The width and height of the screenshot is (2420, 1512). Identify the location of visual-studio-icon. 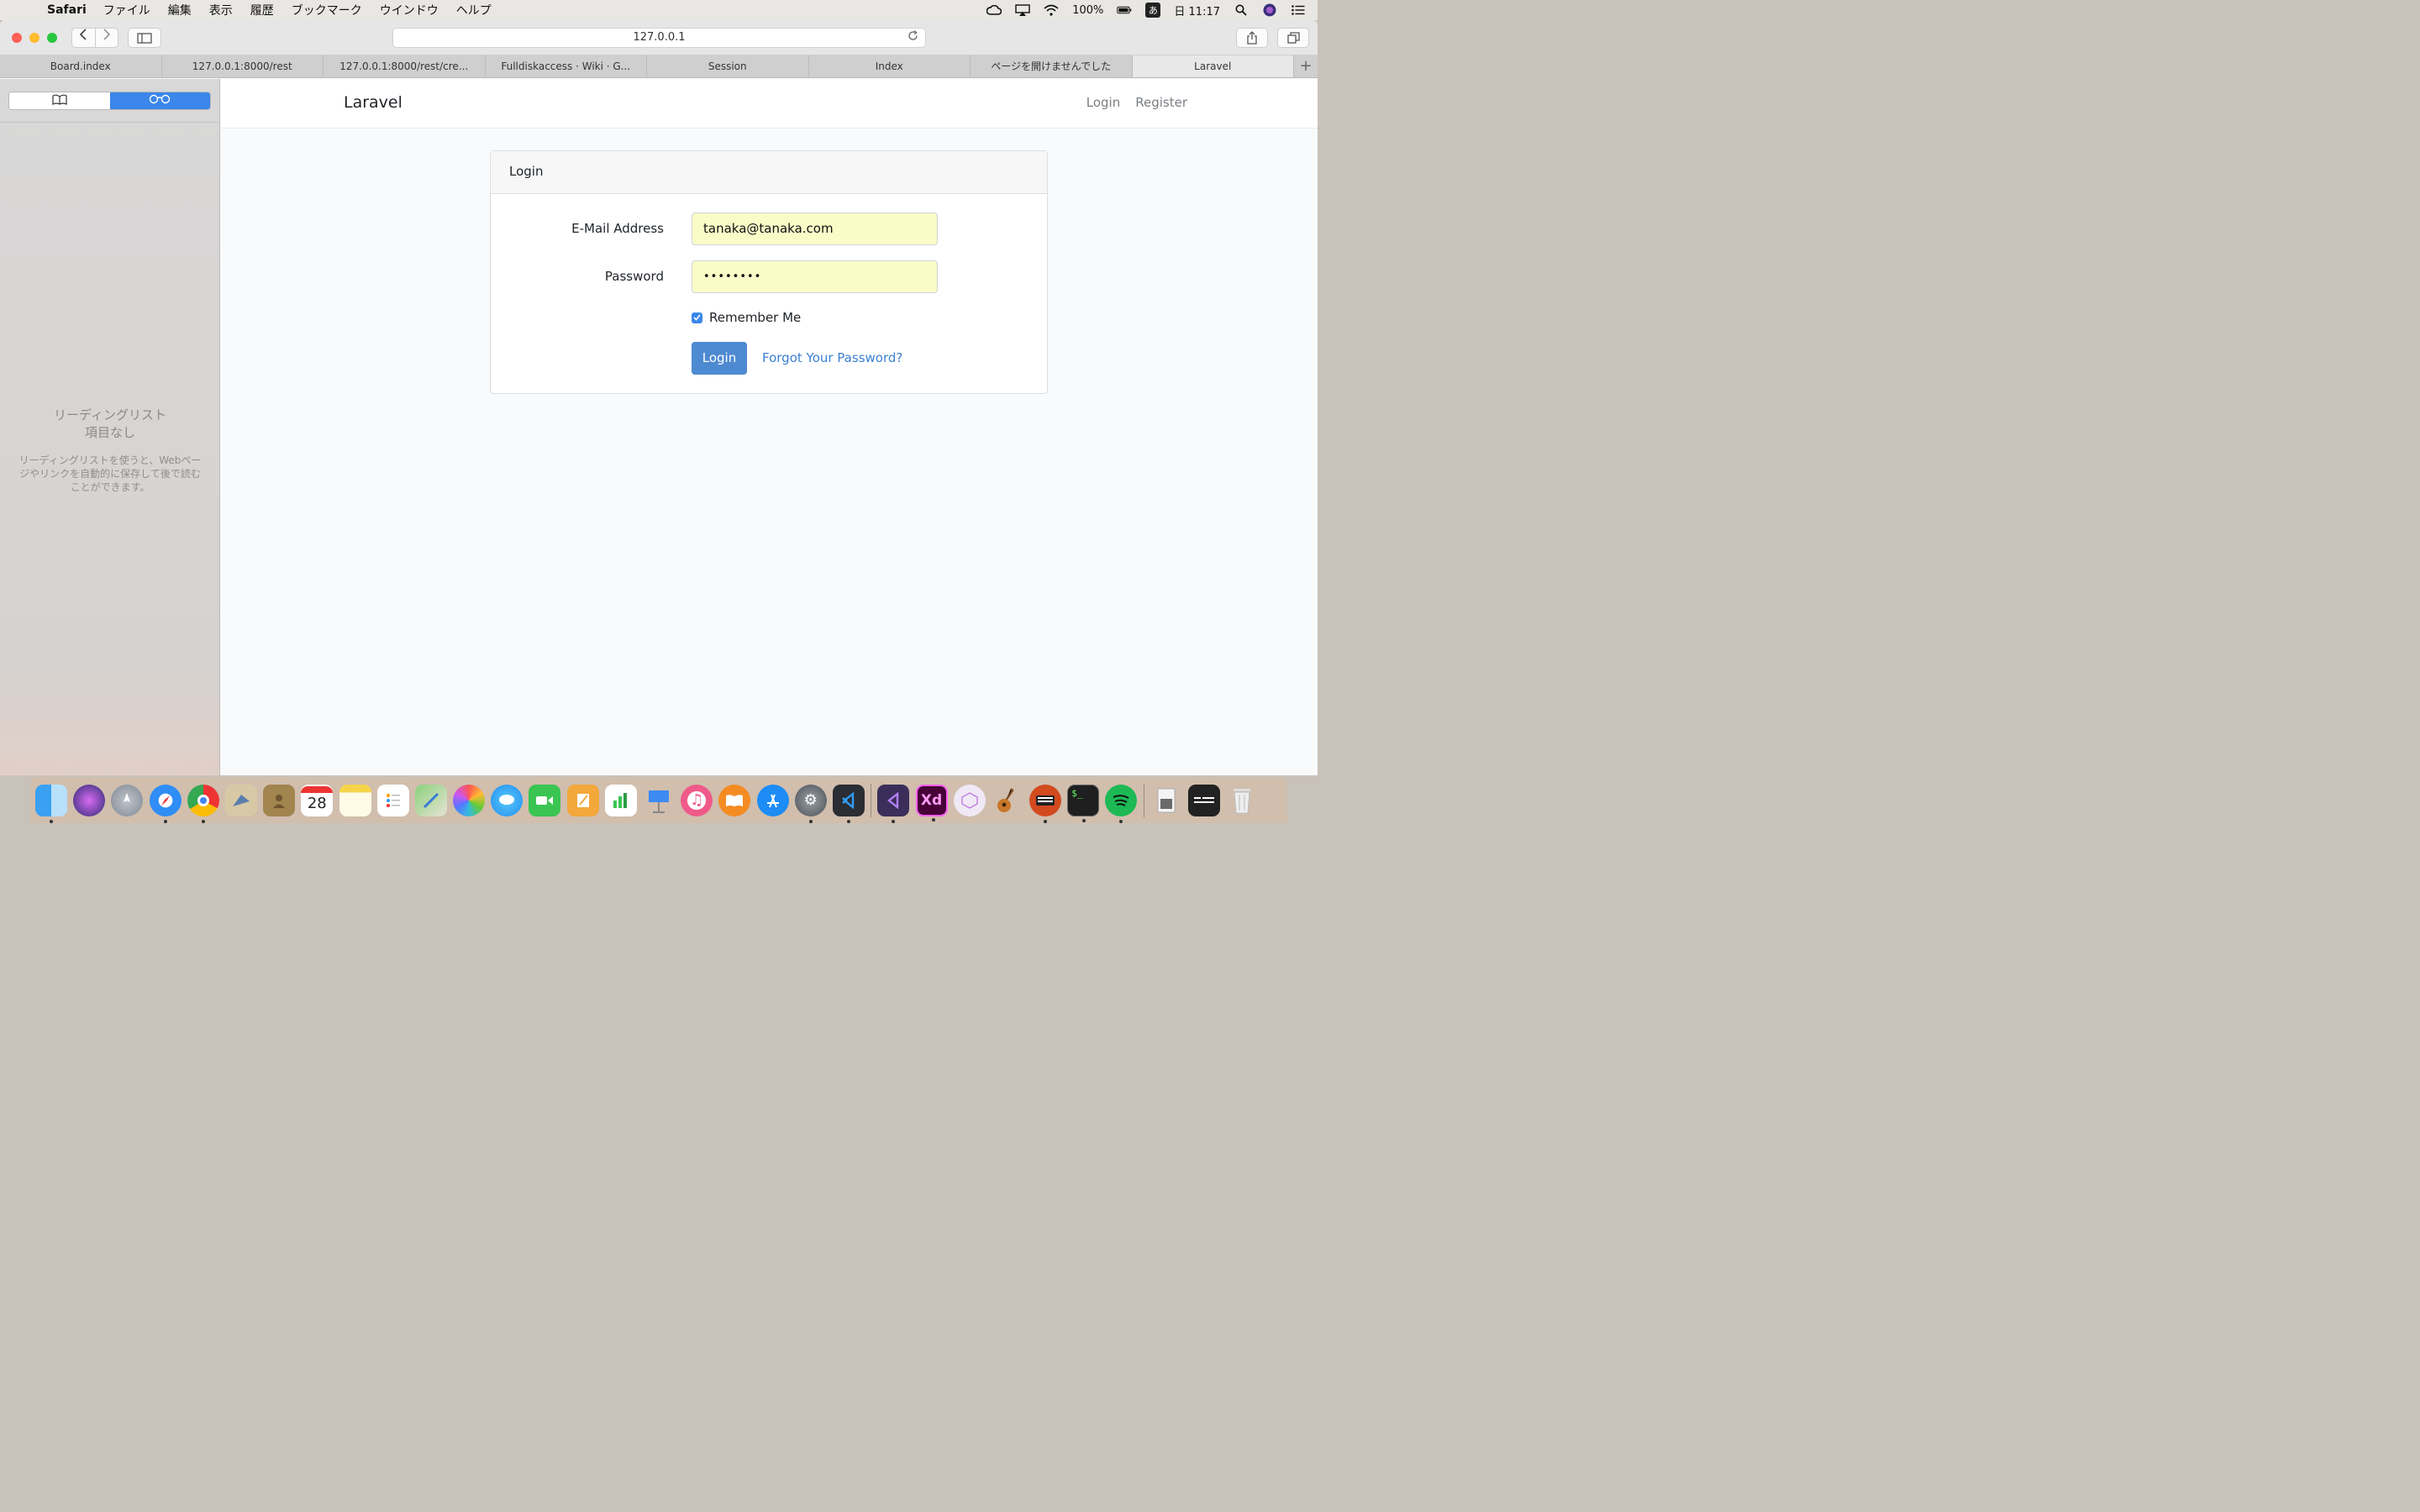
(894, 803).